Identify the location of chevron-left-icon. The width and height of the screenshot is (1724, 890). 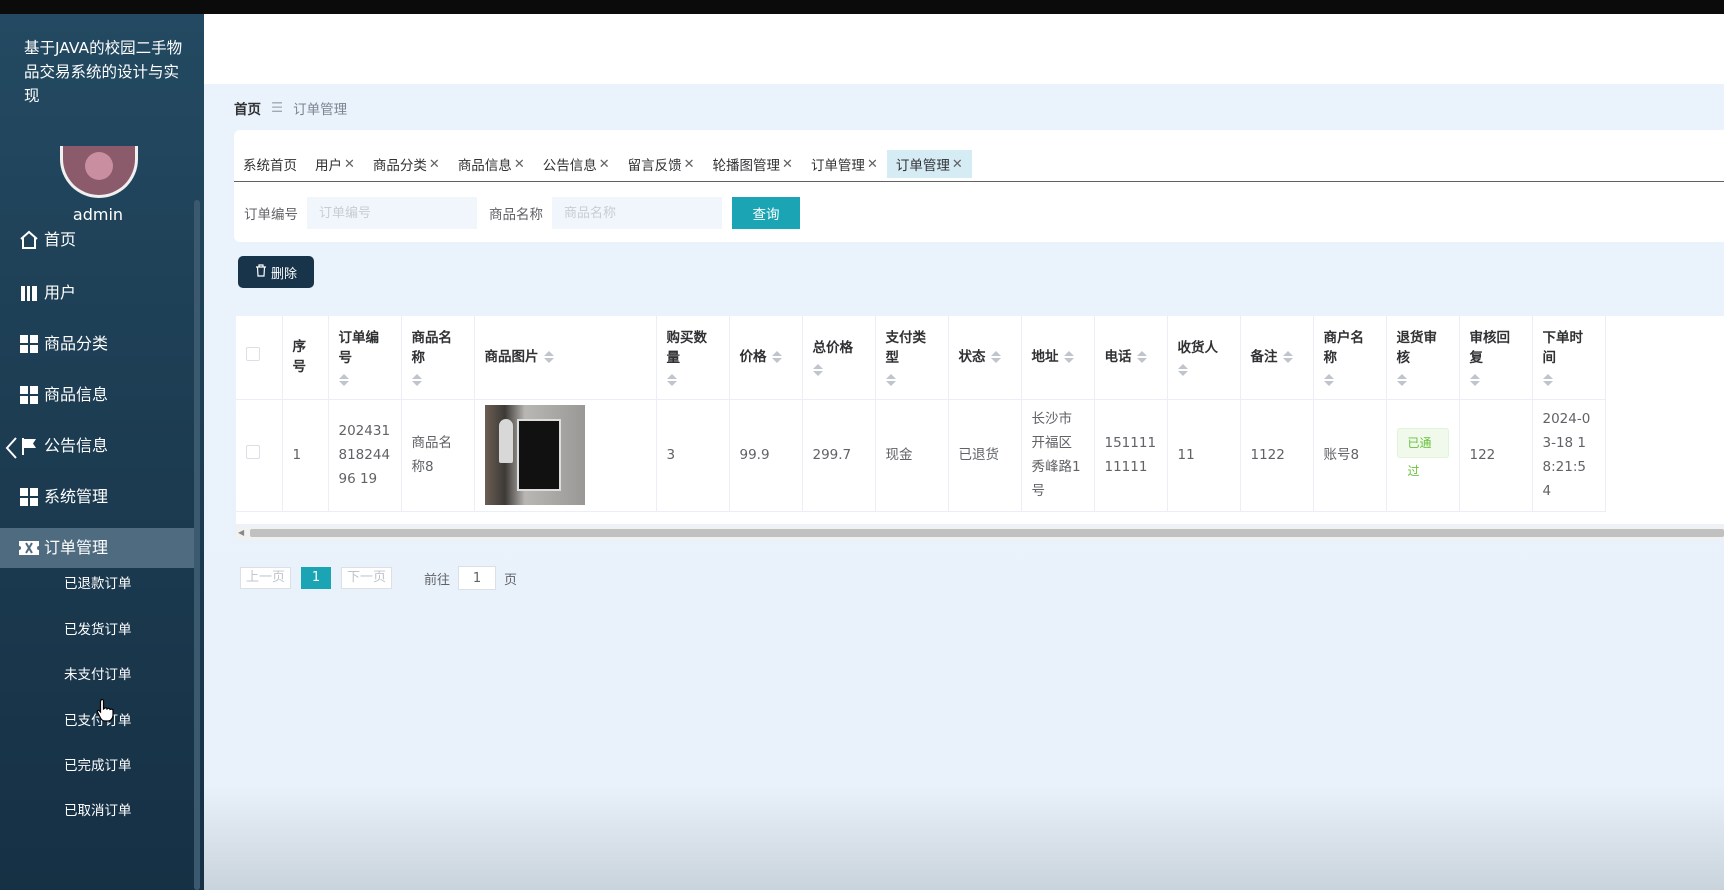
(11, 447).